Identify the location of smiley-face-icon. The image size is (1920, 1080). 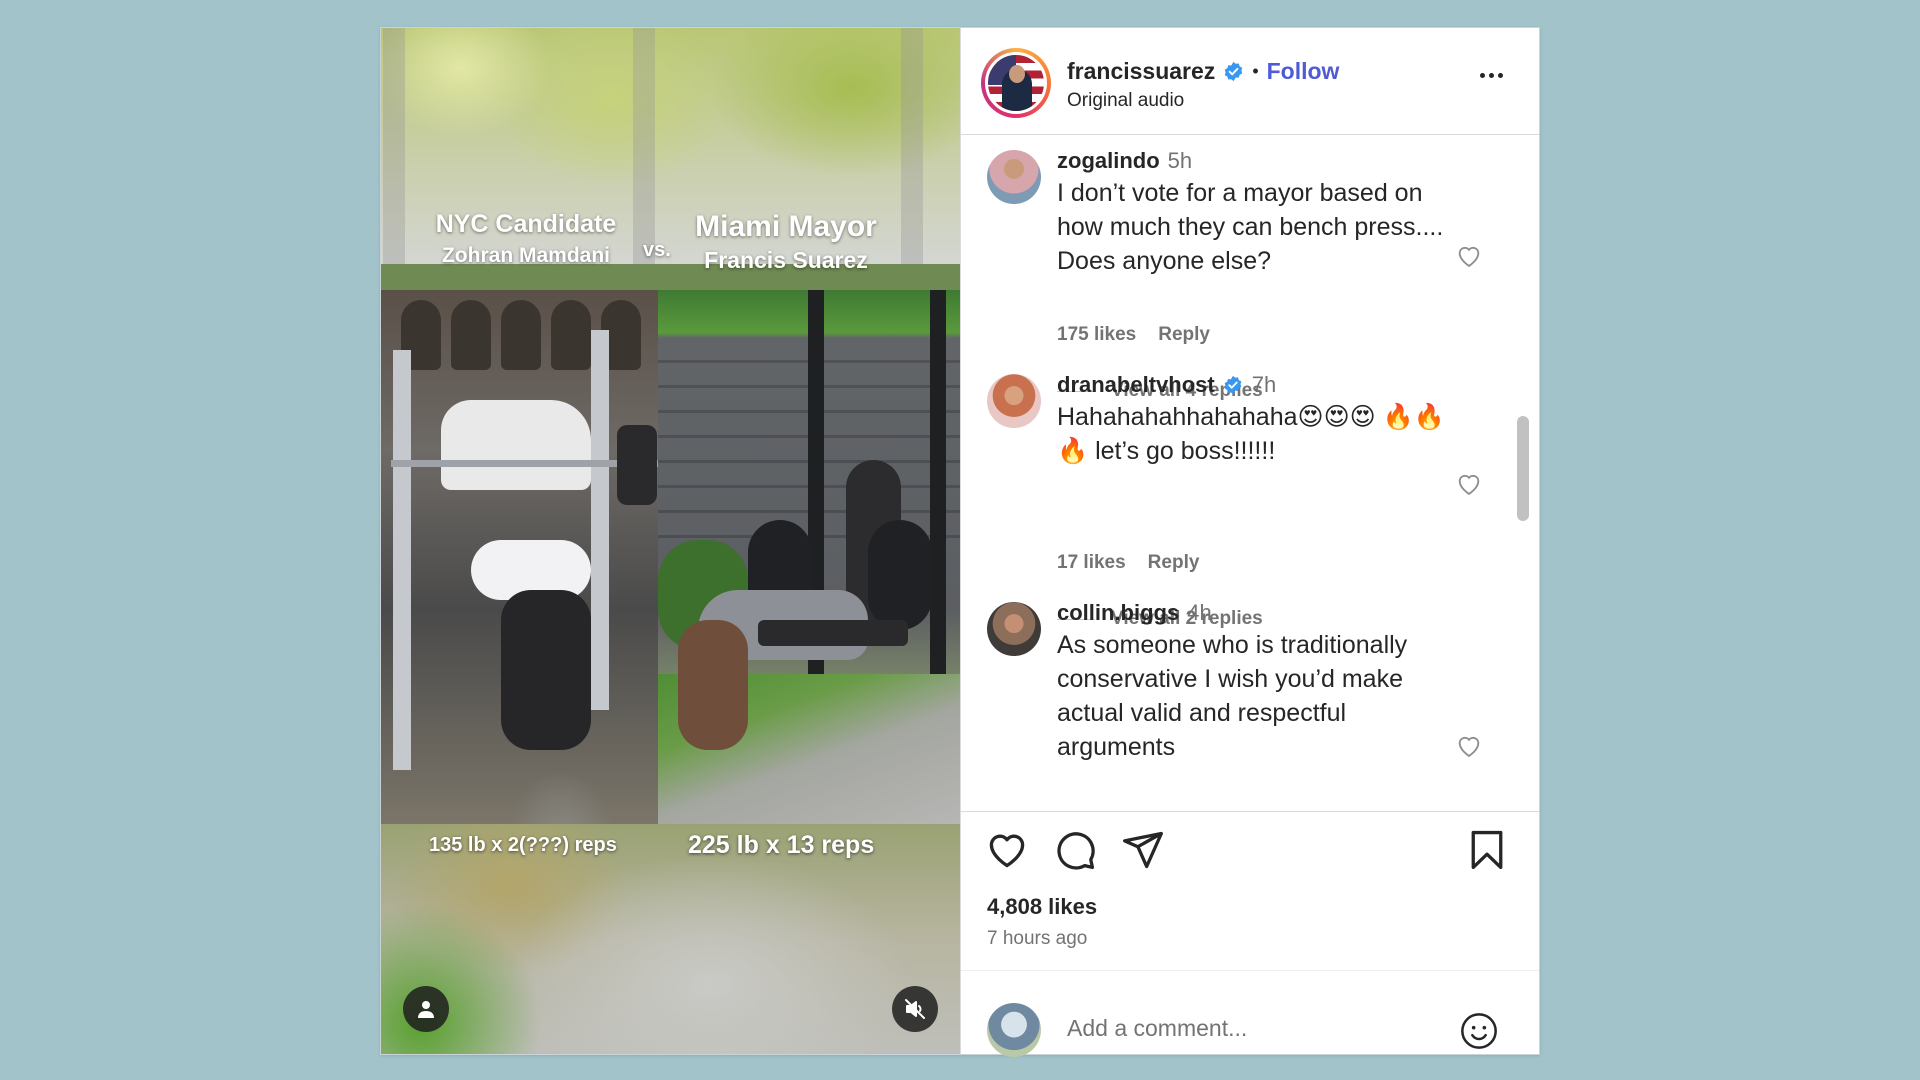
(1479, 1031).